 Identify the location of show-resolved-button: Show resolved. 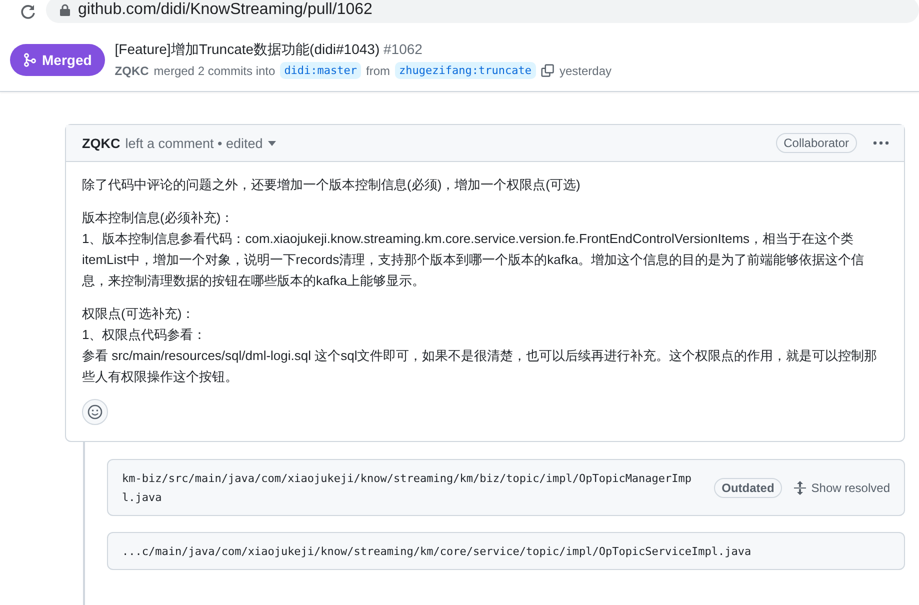
(842, 488).